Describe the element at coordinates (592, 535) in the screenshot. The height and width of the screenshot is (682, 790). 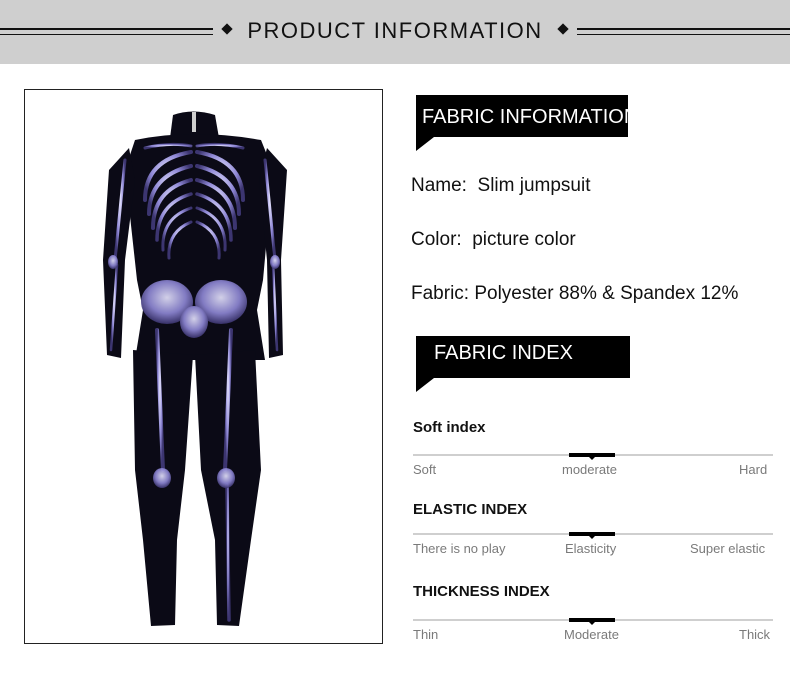
I see `elastic-index-marker` at that location.